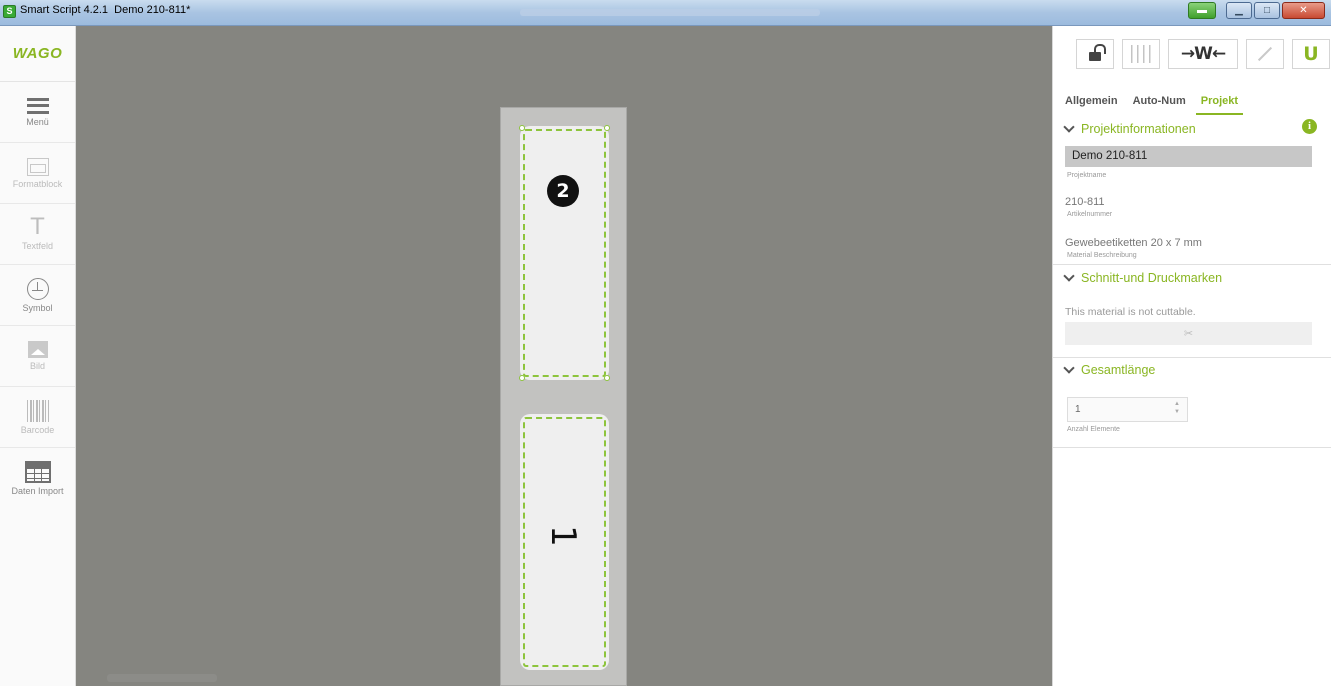 This screenshot has height=686, width=1331. I want to click on schnitt-header: Schnitt-und Druckmarken, so click(1143, 277).